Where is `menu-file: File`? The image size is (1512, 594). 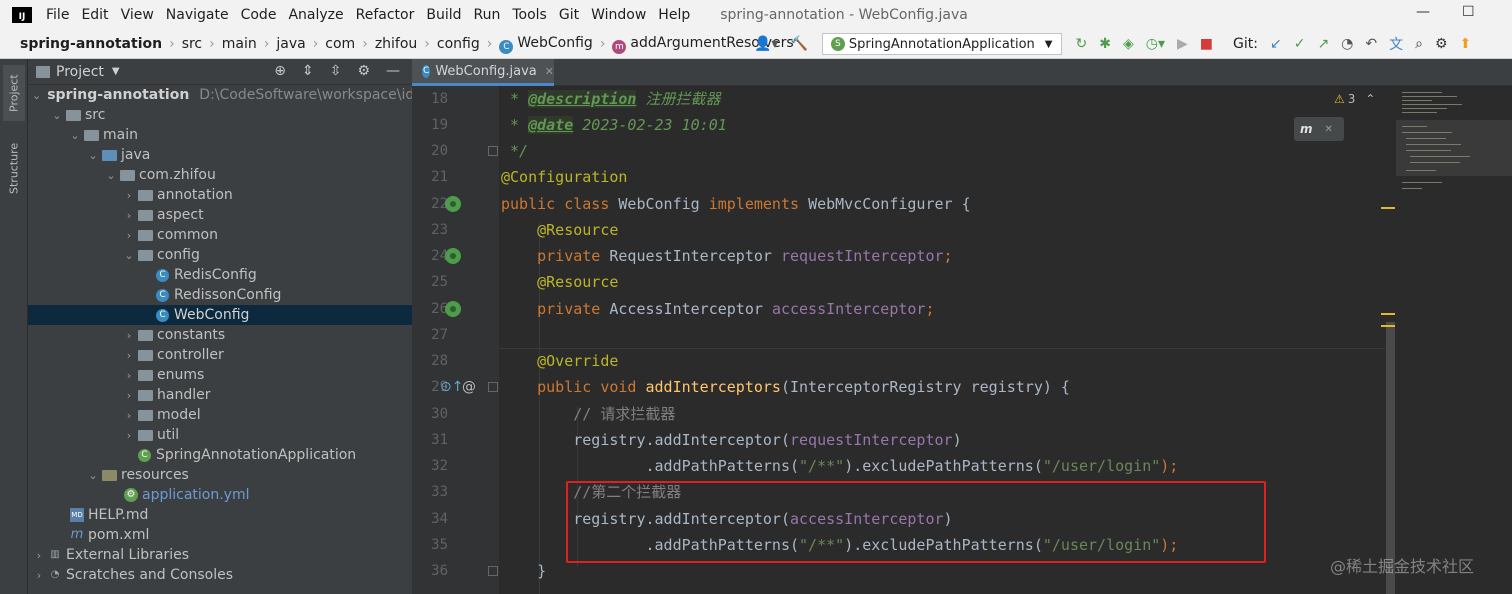
menu-file: File is located at coordinates (57, 15).